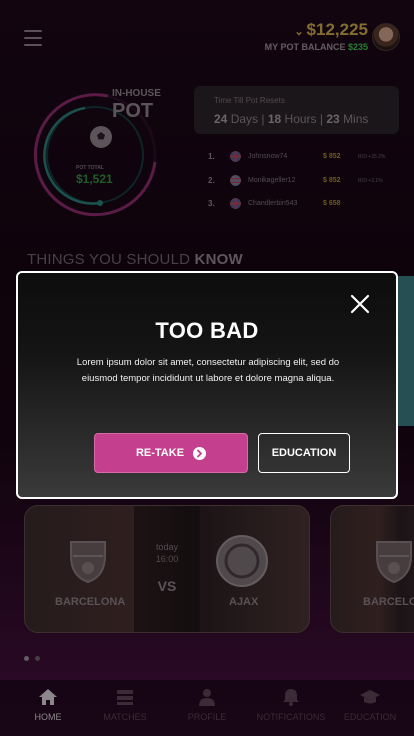 The image size is (414, 736). Describe the element at coordinates (360, 304) in the screenshot. I see `close-icon` at that location.